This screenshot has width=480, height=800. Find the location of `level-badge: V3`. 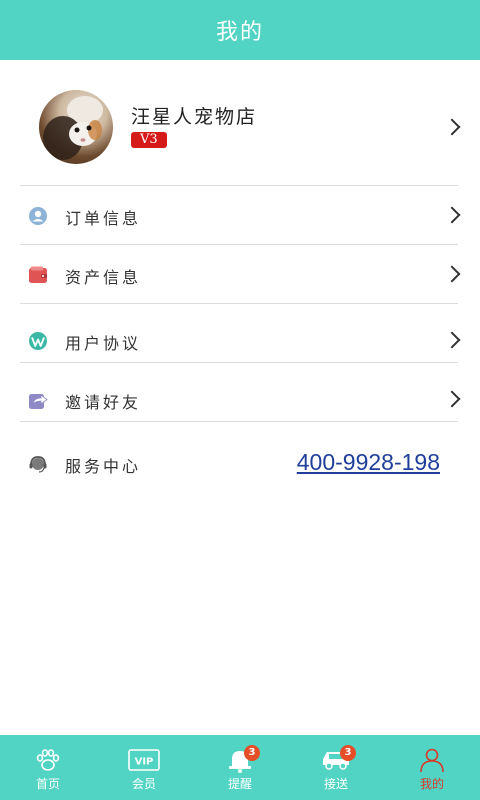

level-badge: V3 is located at coordinates (149, 140).